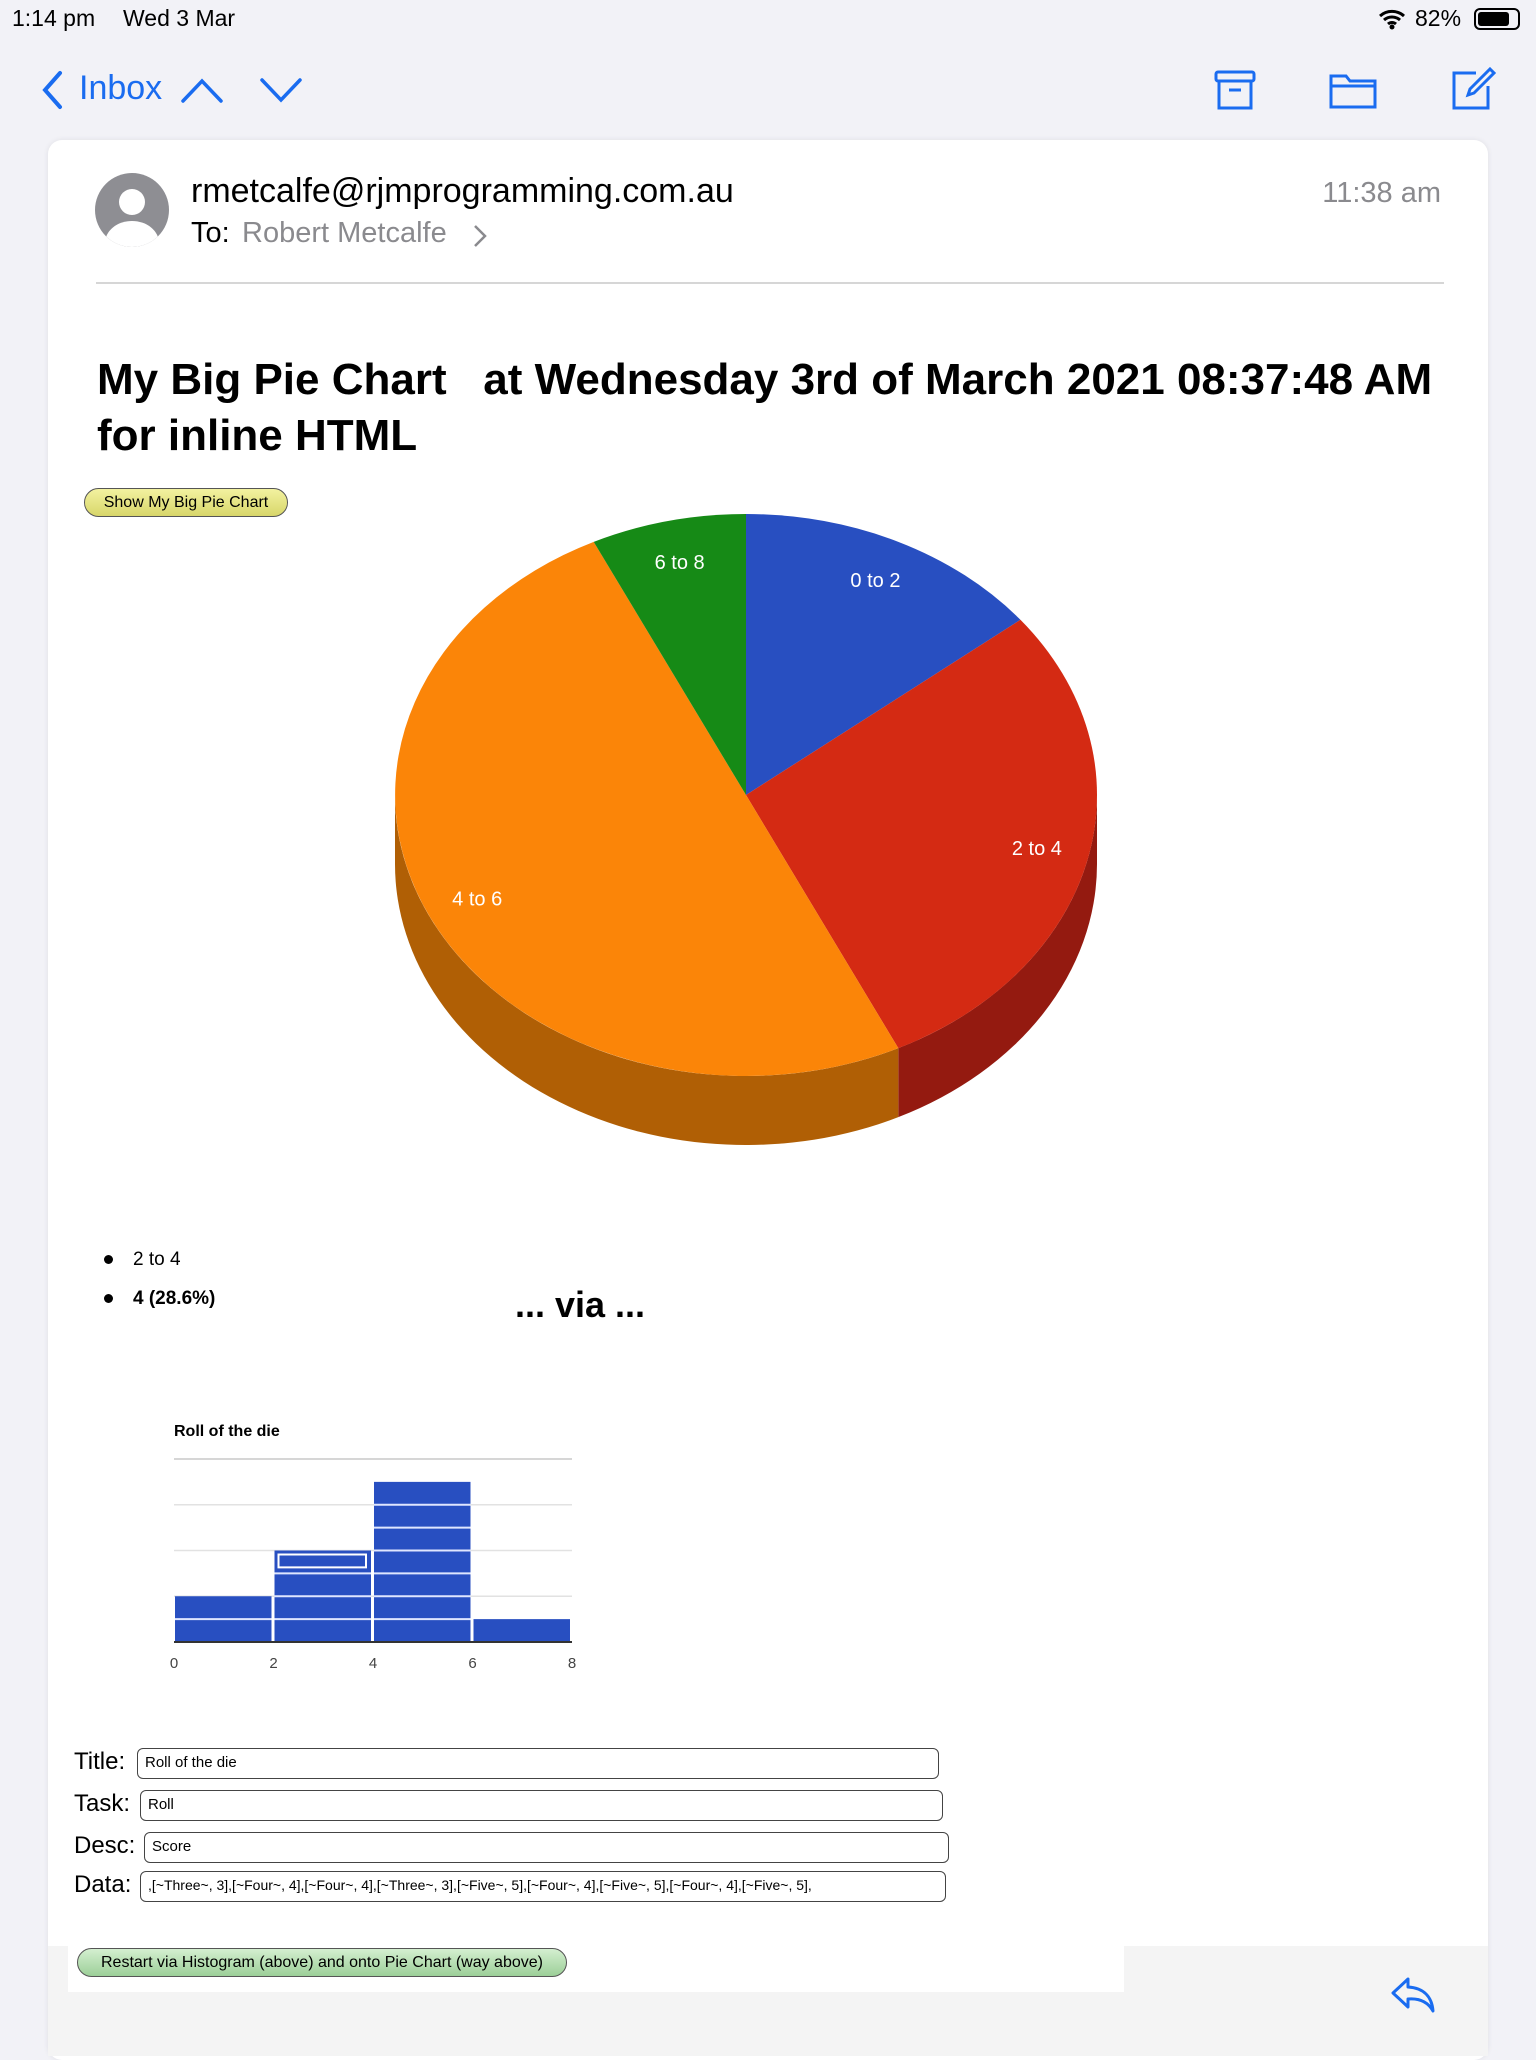 This screenshot has height=2060, width=1536. I want to click on pie-label: 0 to 2, so click(875, 581).